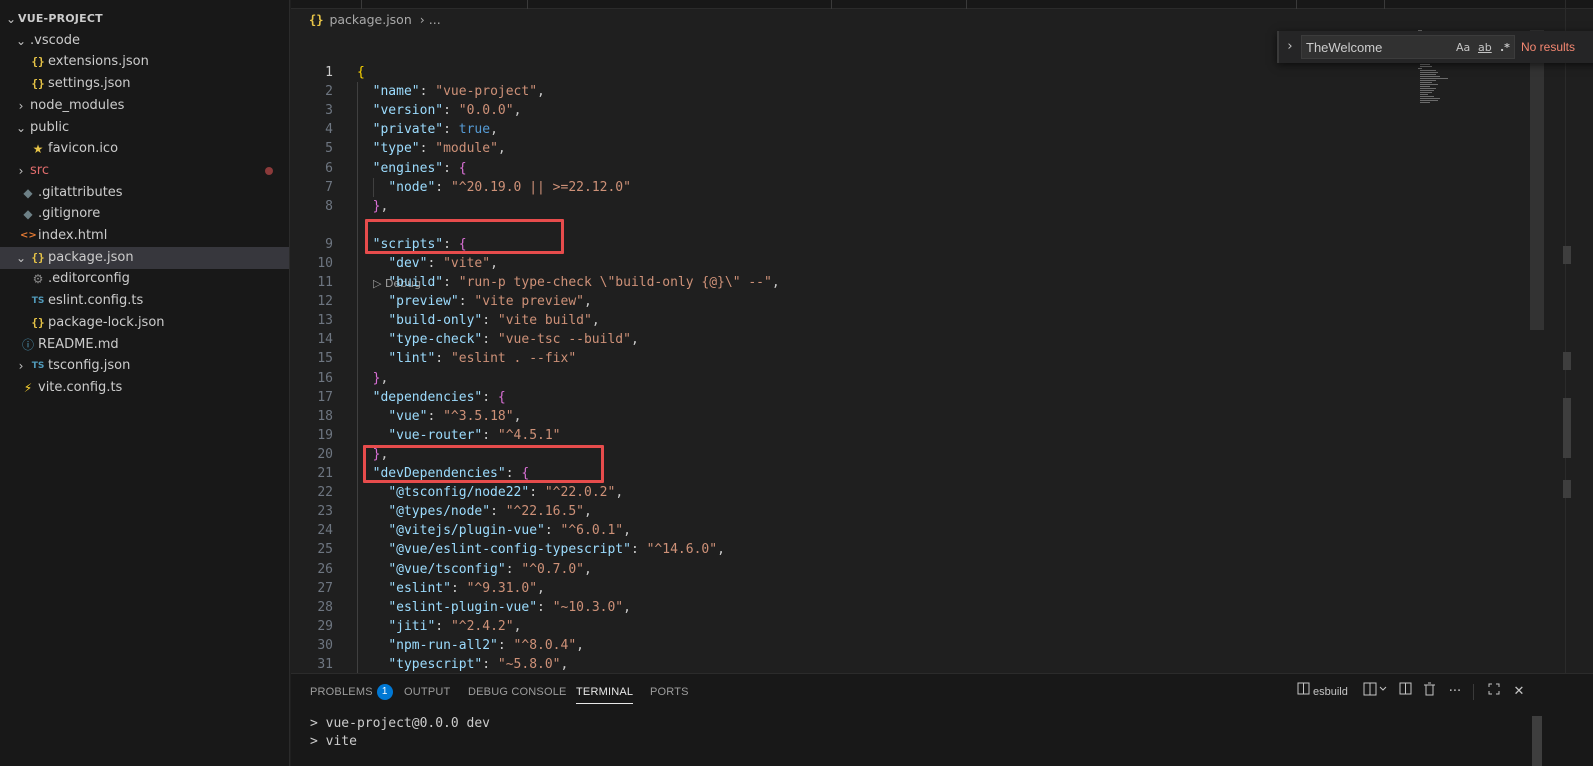 The height and width of the screenshot is (766, 1593). What do you see at coordinates (144, 149) in the screenshot?
I see `explorer-item-favicon-ico: ★ favicon.ico` at bounding box center [144, 149].